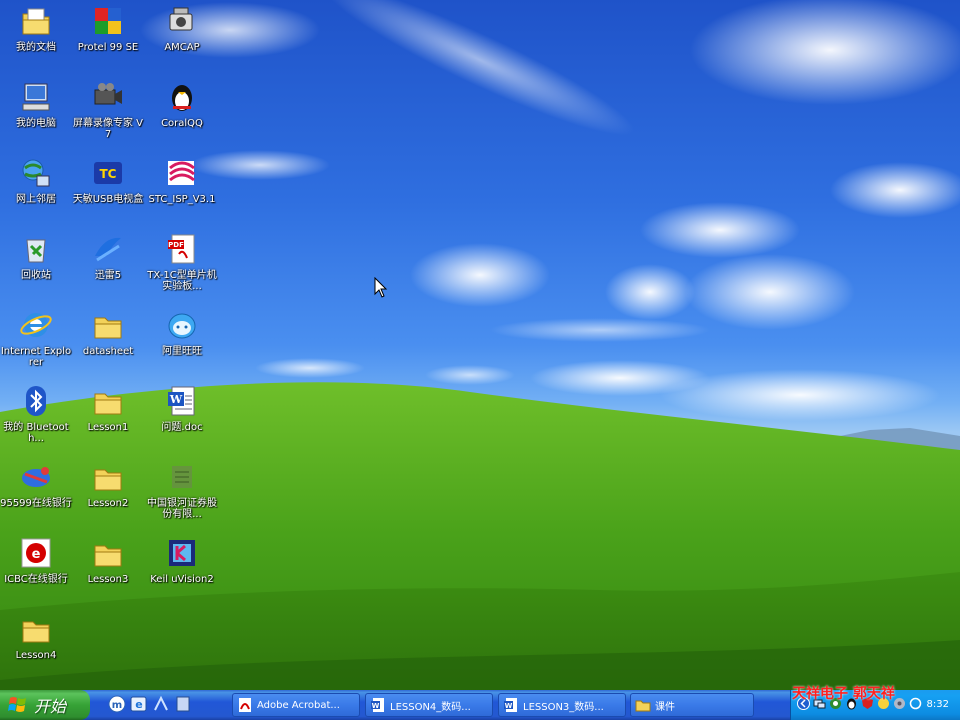 This screenshot has height=720, width=960. What do you see at coordinates (108, 572) in the screenshot?
I see `desktop-icon-lesson3: Lesson3` at bounding box center [108, 572].